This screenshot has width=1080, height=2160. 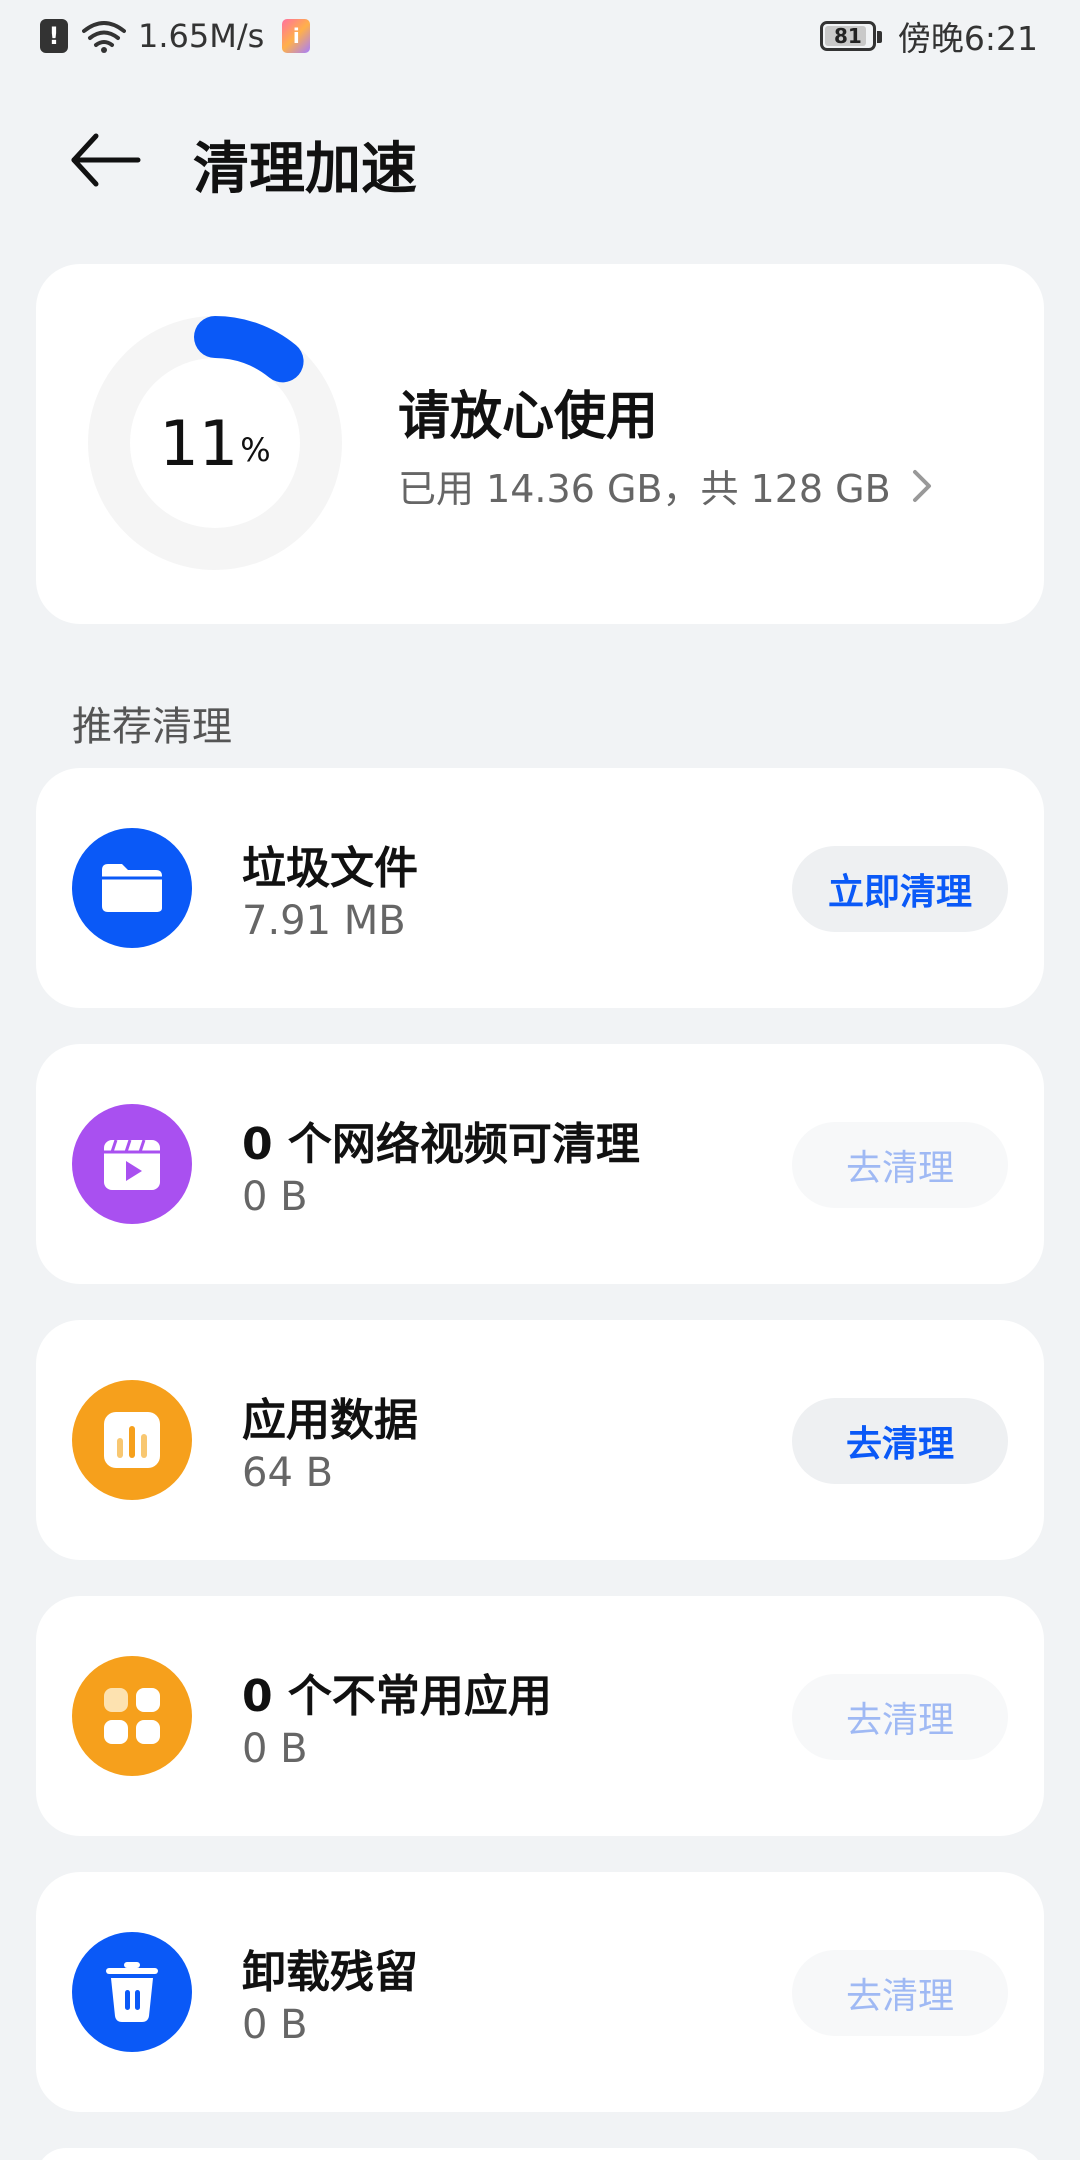 I want to click on apps-grid-icon, so click(x=132, y=1716).